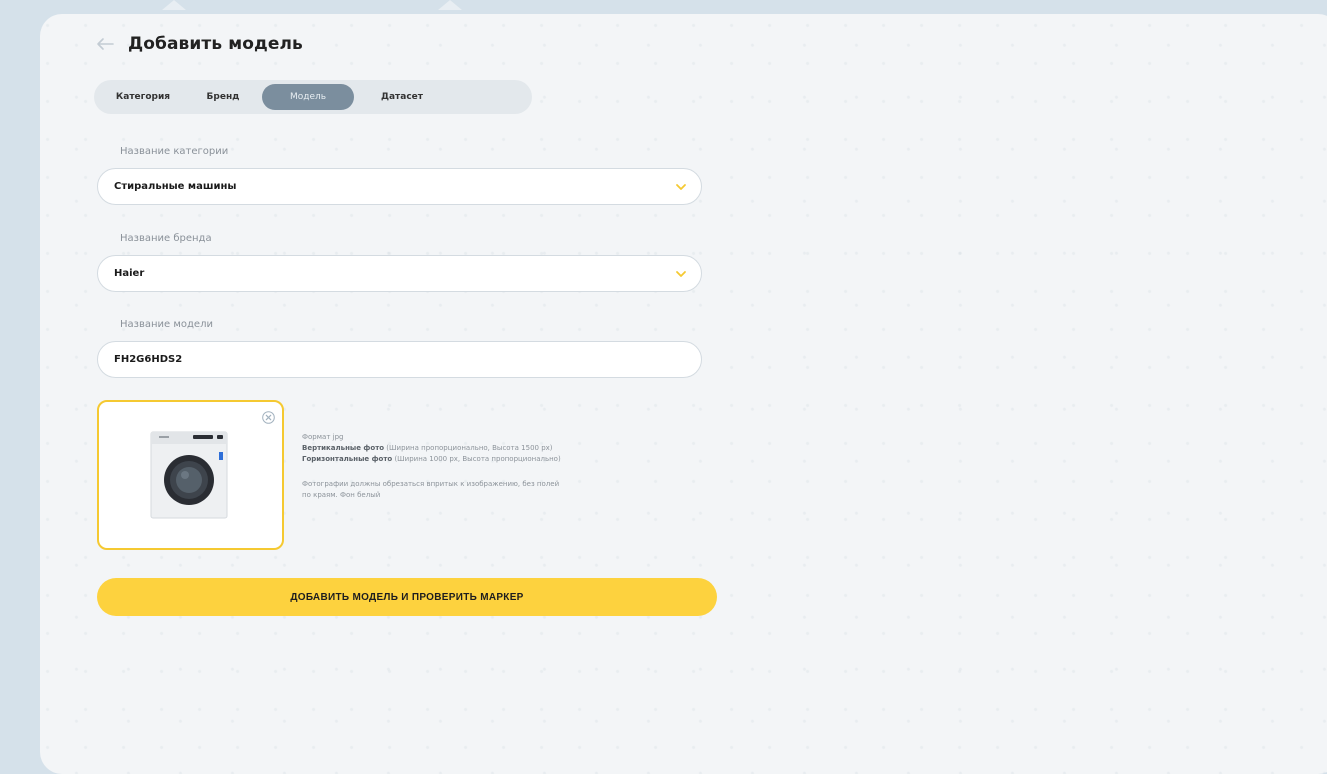 This screenshot has height=774, width=1327. I want to click on back-arrow-icon, so click(105, 44).